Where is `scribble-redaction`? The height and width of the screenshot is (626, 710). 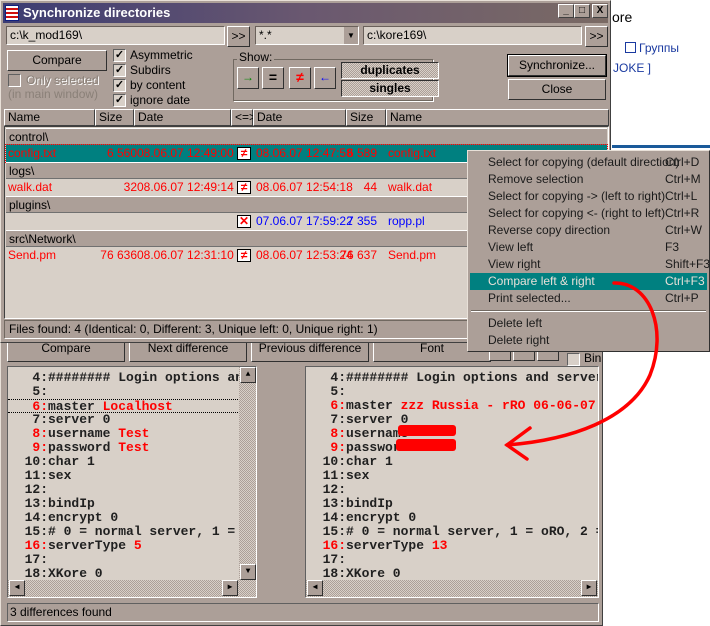
scribble-redaction is located at coordinates (426, 438).